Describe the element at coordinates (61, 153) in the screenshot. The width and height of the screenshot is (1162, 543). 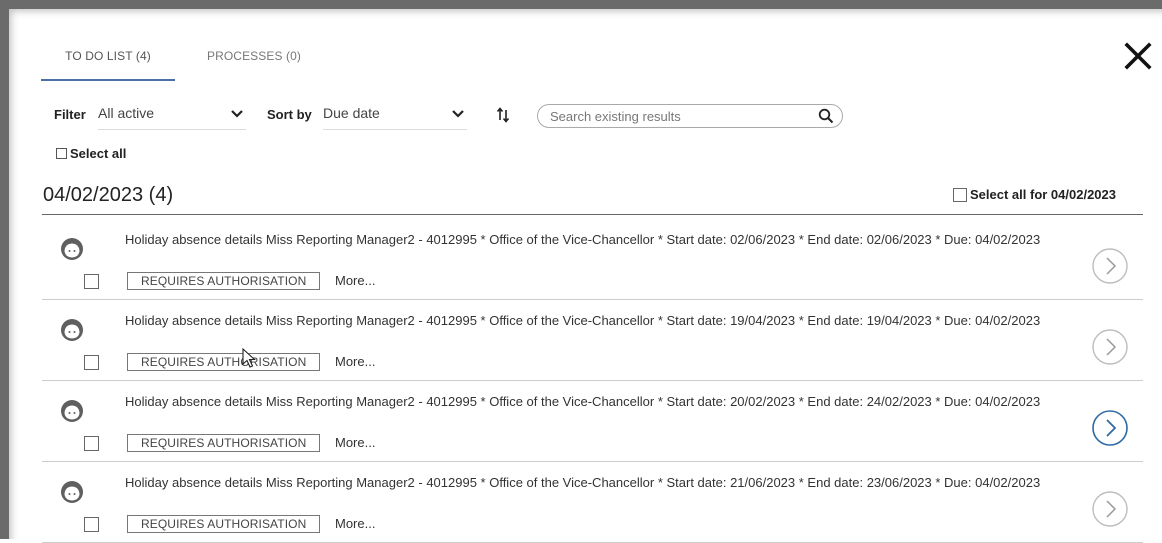
I see `select-all-checkbox` at that location.